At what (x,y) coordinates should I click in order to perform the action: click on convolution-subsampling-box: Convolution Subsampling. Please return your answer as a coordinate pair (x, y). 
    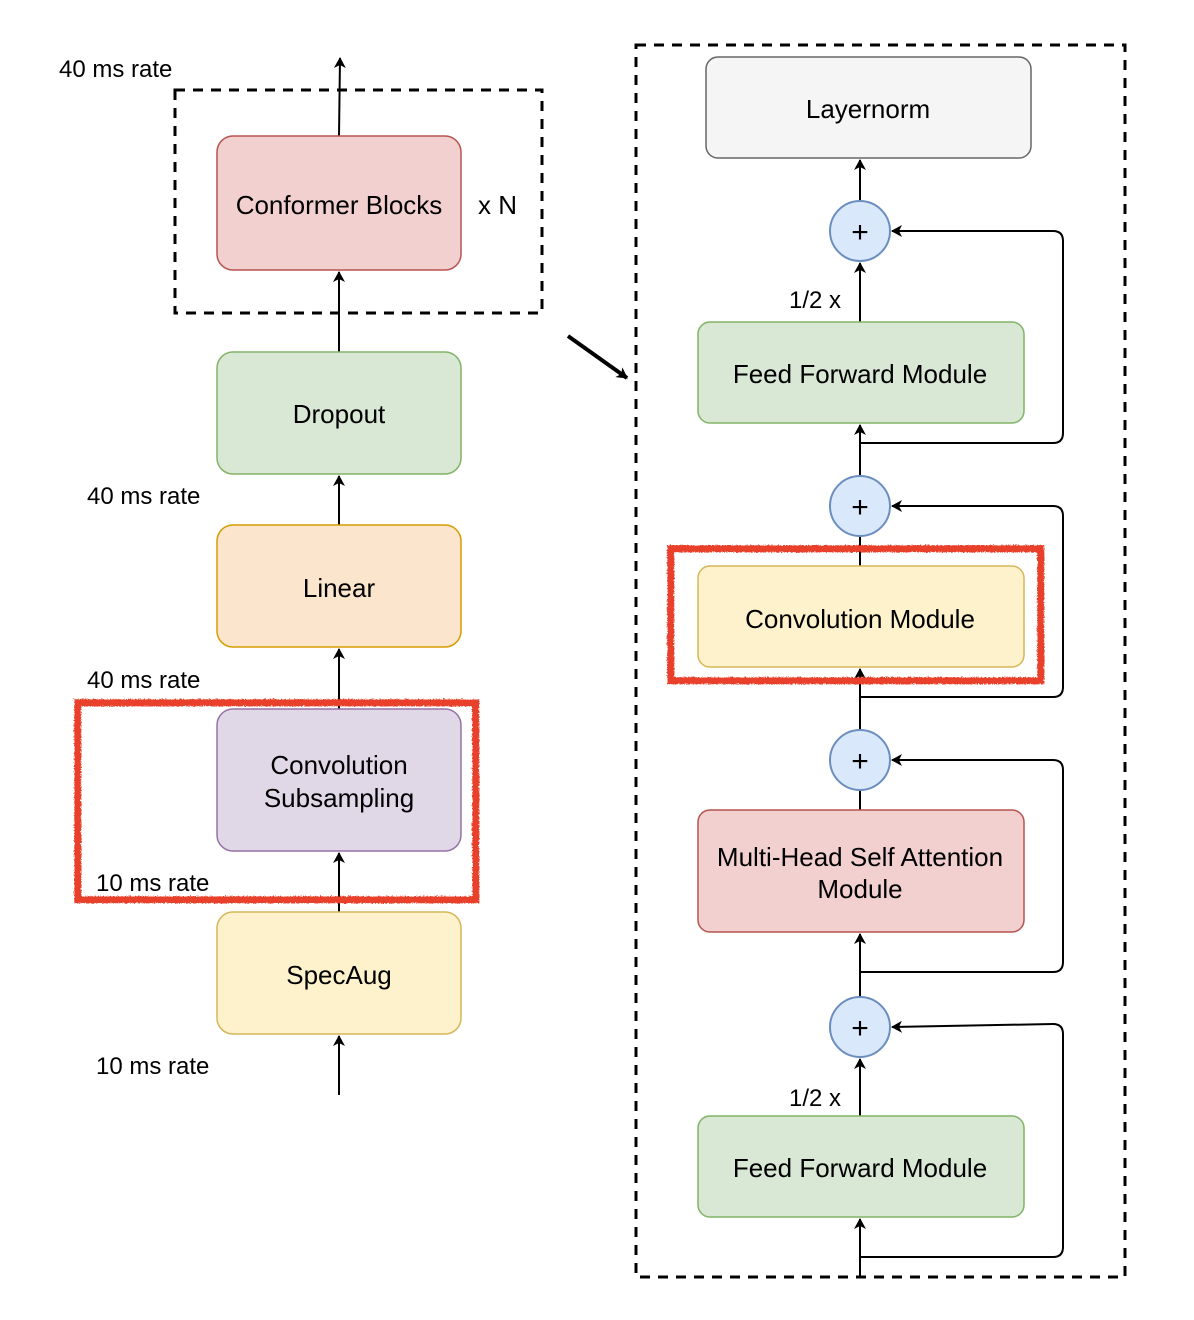
    Looking at the image, I should click on (339, 780).